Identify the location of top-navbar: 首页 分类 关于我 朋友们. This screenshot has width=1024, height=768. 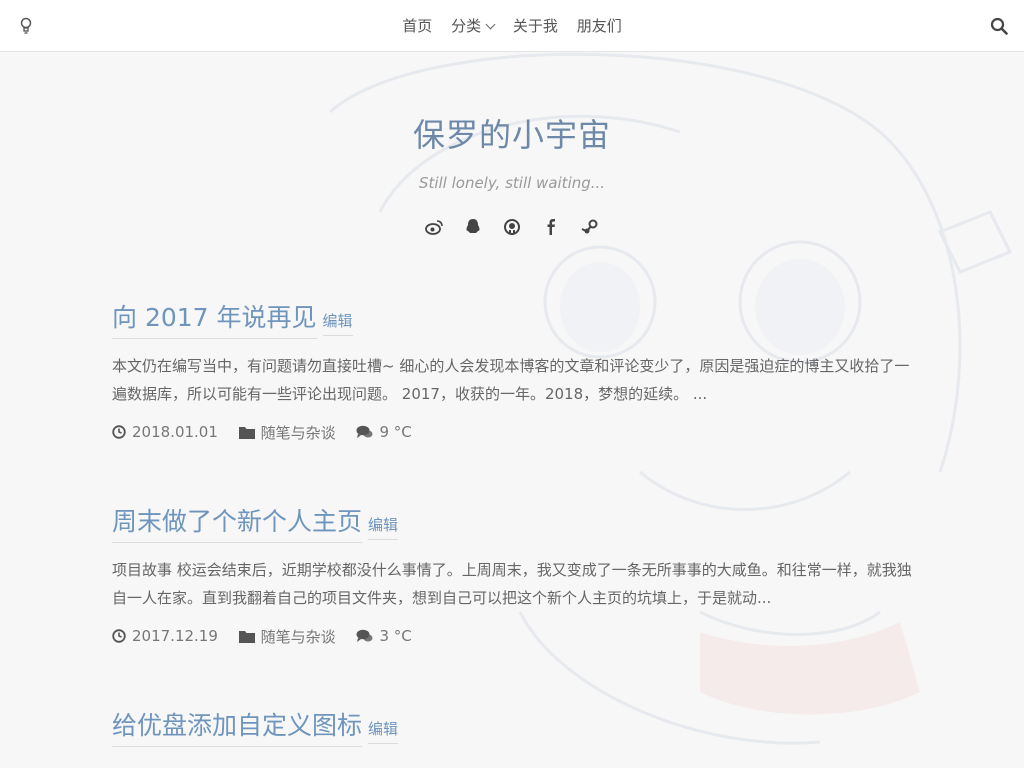
(512, 26).